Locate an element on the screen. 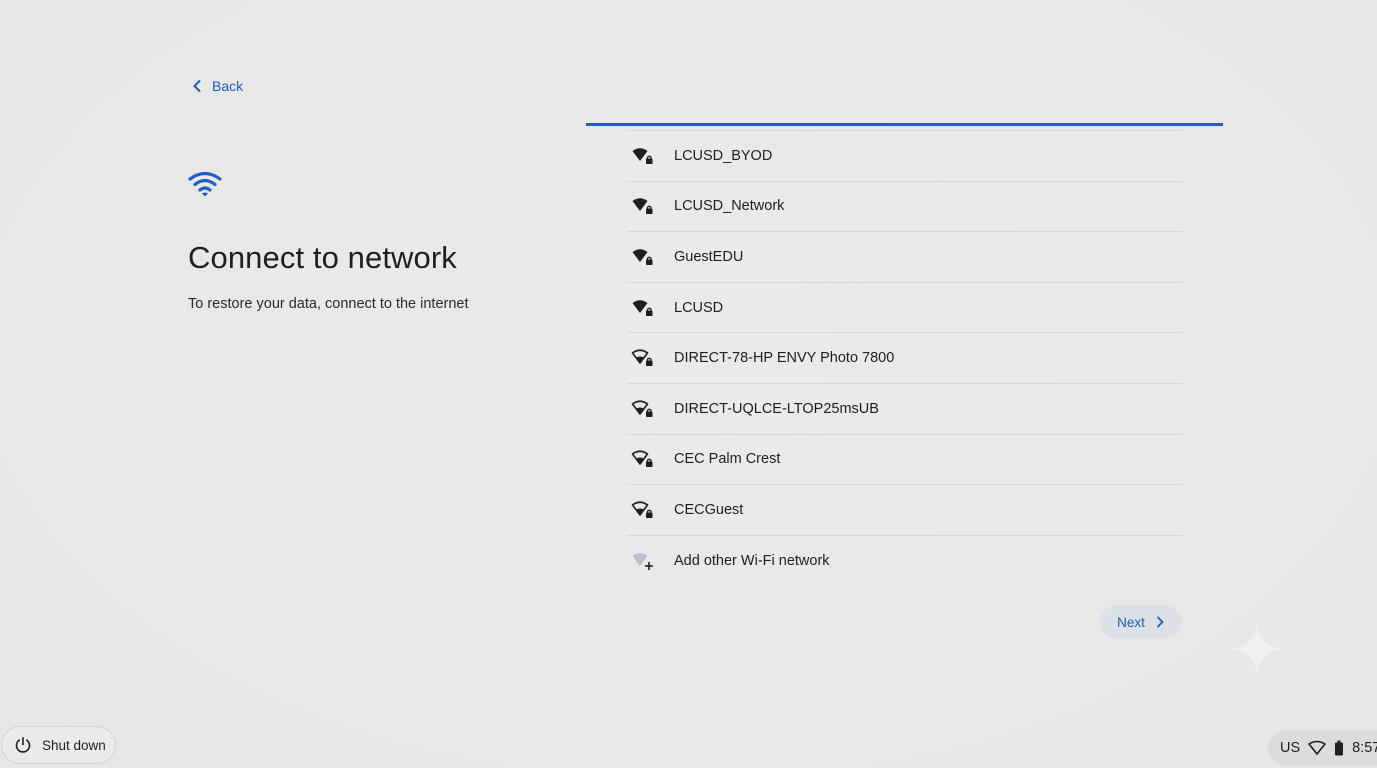  next-button: Next is located at coordinates (1141, 622).